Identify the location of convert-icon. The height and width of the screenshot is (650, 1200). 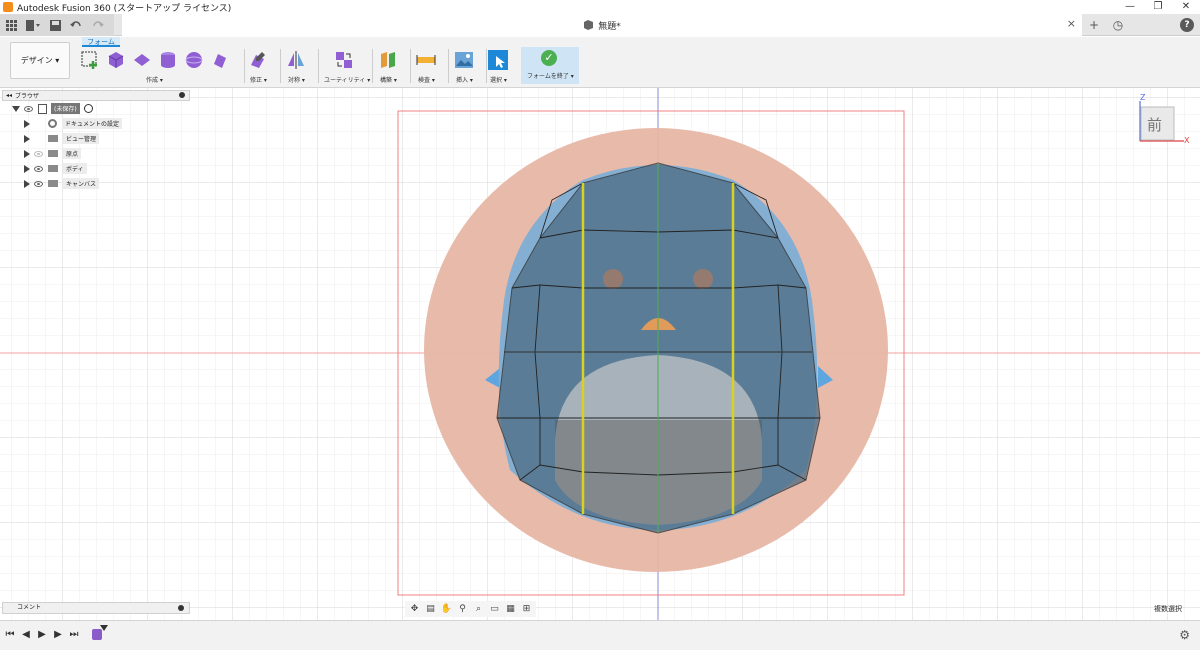
(344, 60).